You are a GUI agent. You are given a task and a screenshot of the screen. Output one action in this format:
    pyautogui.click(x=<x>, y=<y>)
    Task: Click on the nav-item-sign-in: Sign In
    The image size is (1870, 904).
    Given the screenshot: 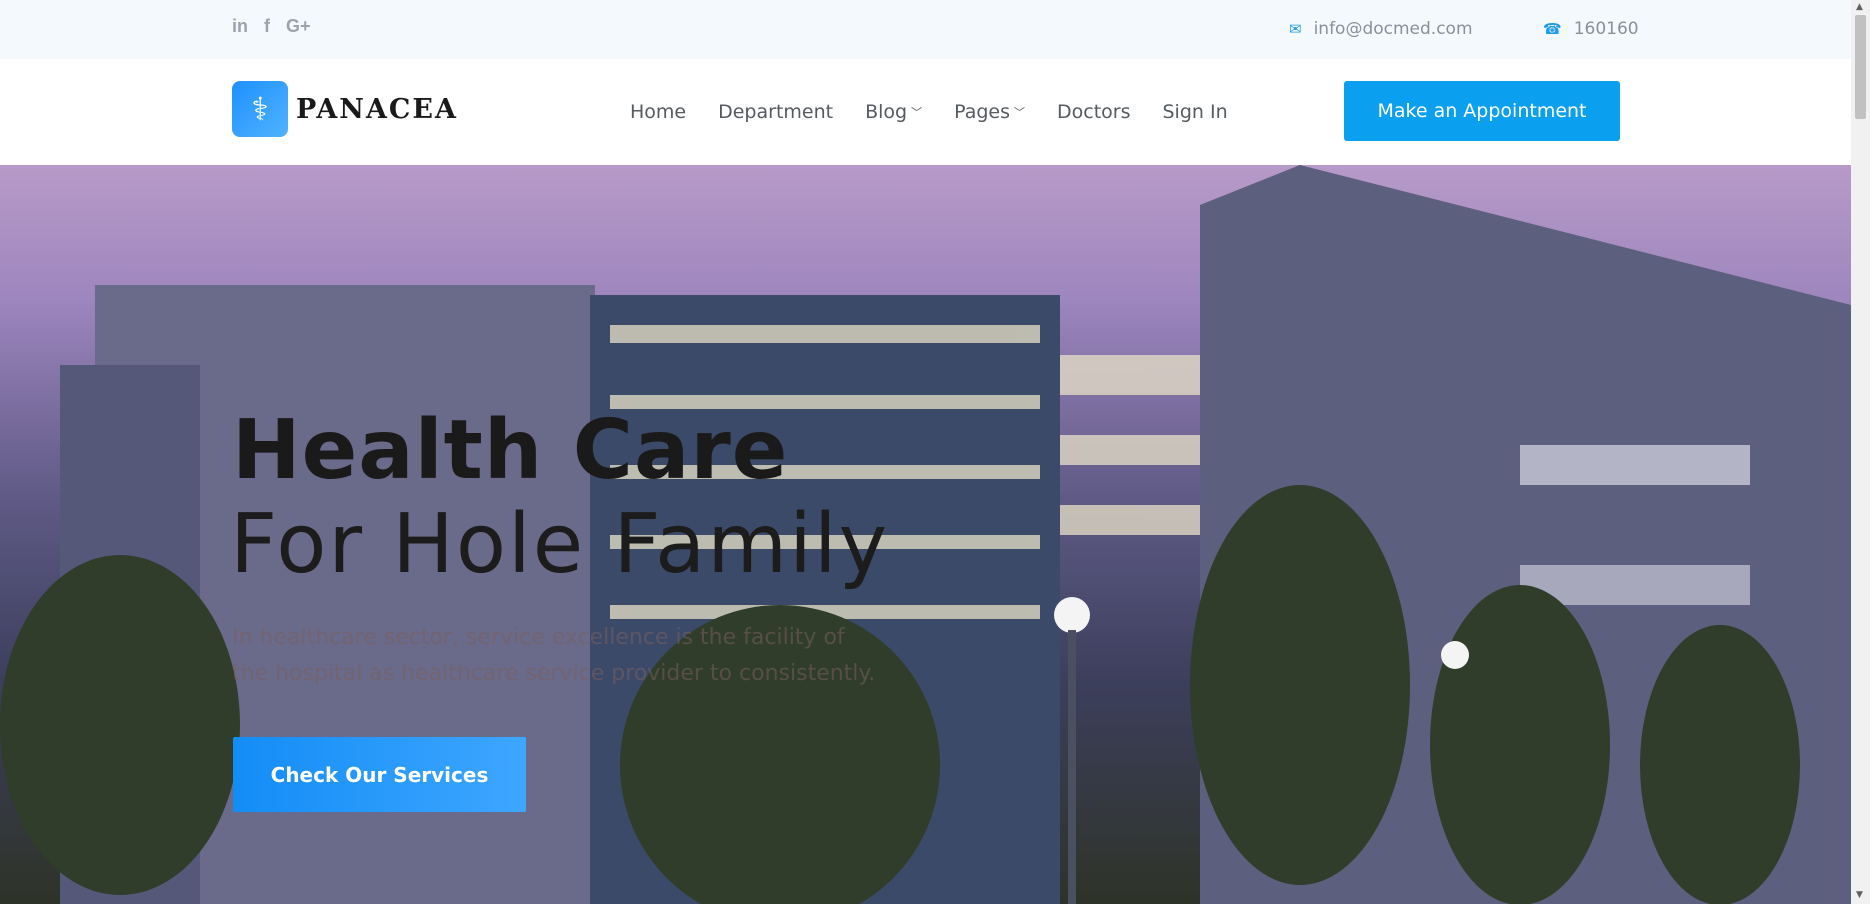 What is the action you would take?
    pyautogui.click(x=1195, y=112)
    